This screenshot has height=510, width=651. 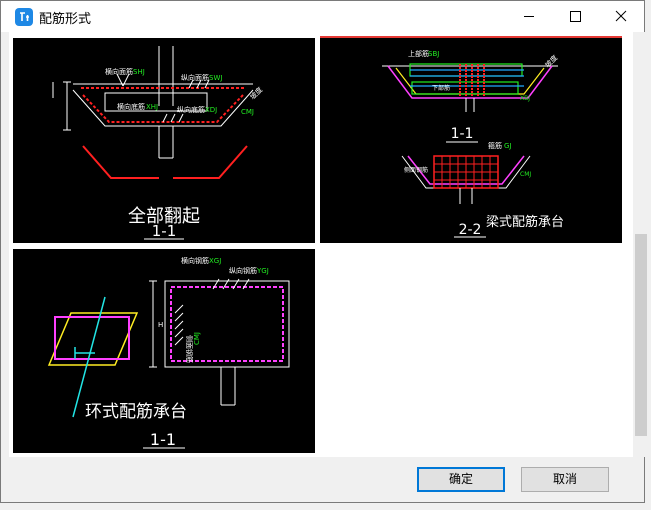 I want to click on label-transverse-top-code: SHJ, so click(x=139, y=72).